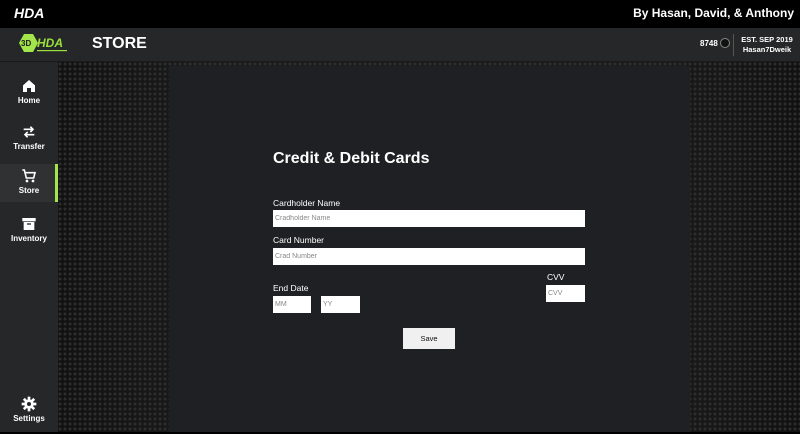 This screenshot has width=800, height=434. I want to click on cvv-input, so click(565, 293).